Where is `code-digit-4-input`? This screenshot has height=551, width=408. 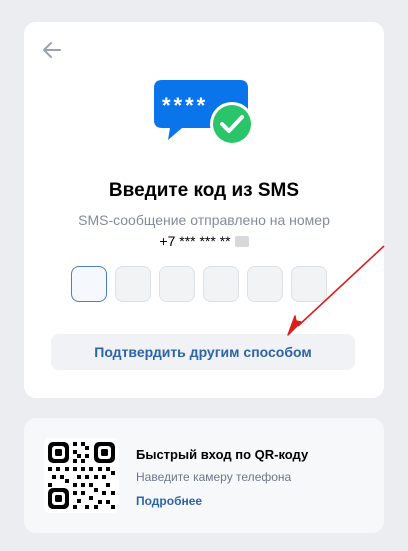
code-digit-4-input is located at coordinates (221, 284).